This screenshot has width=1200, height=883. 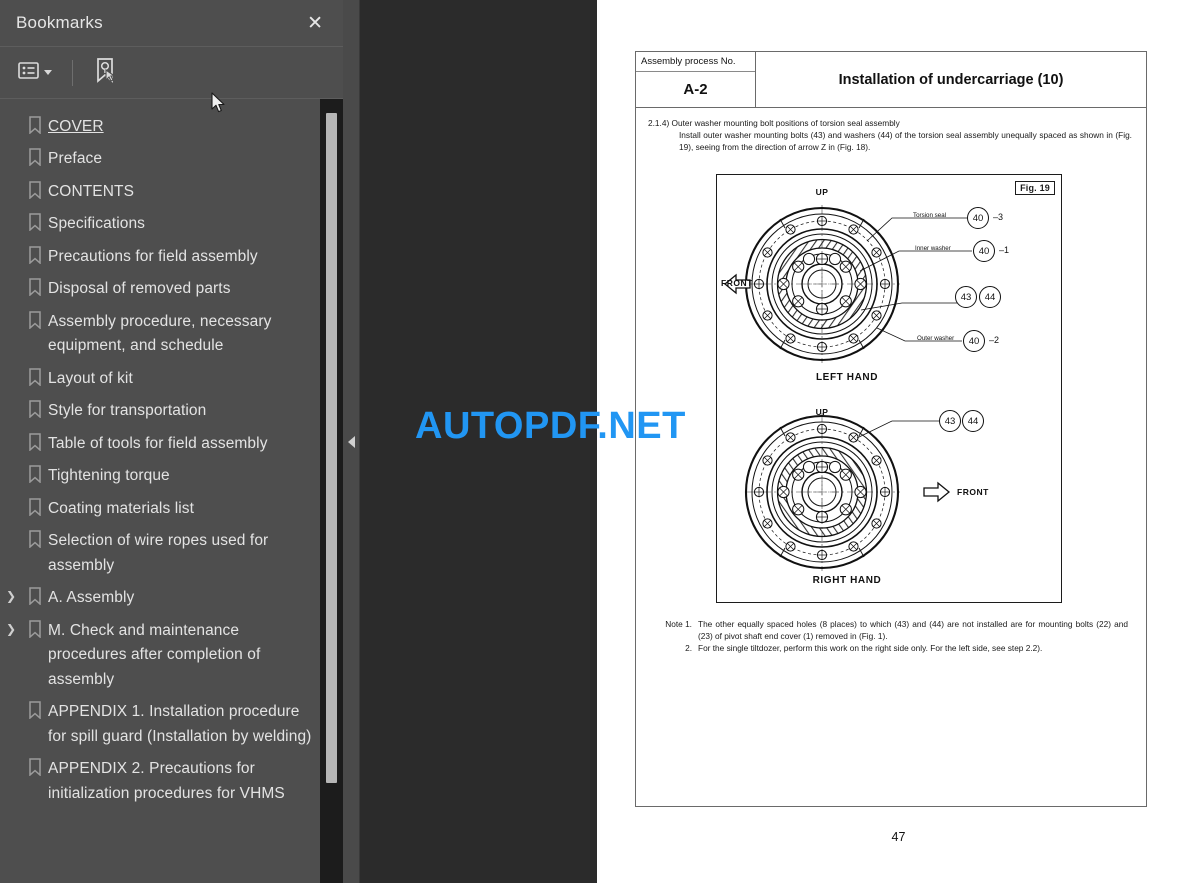 I want to click on sidebar-scrollbar-track, so click(x=331, y=491).